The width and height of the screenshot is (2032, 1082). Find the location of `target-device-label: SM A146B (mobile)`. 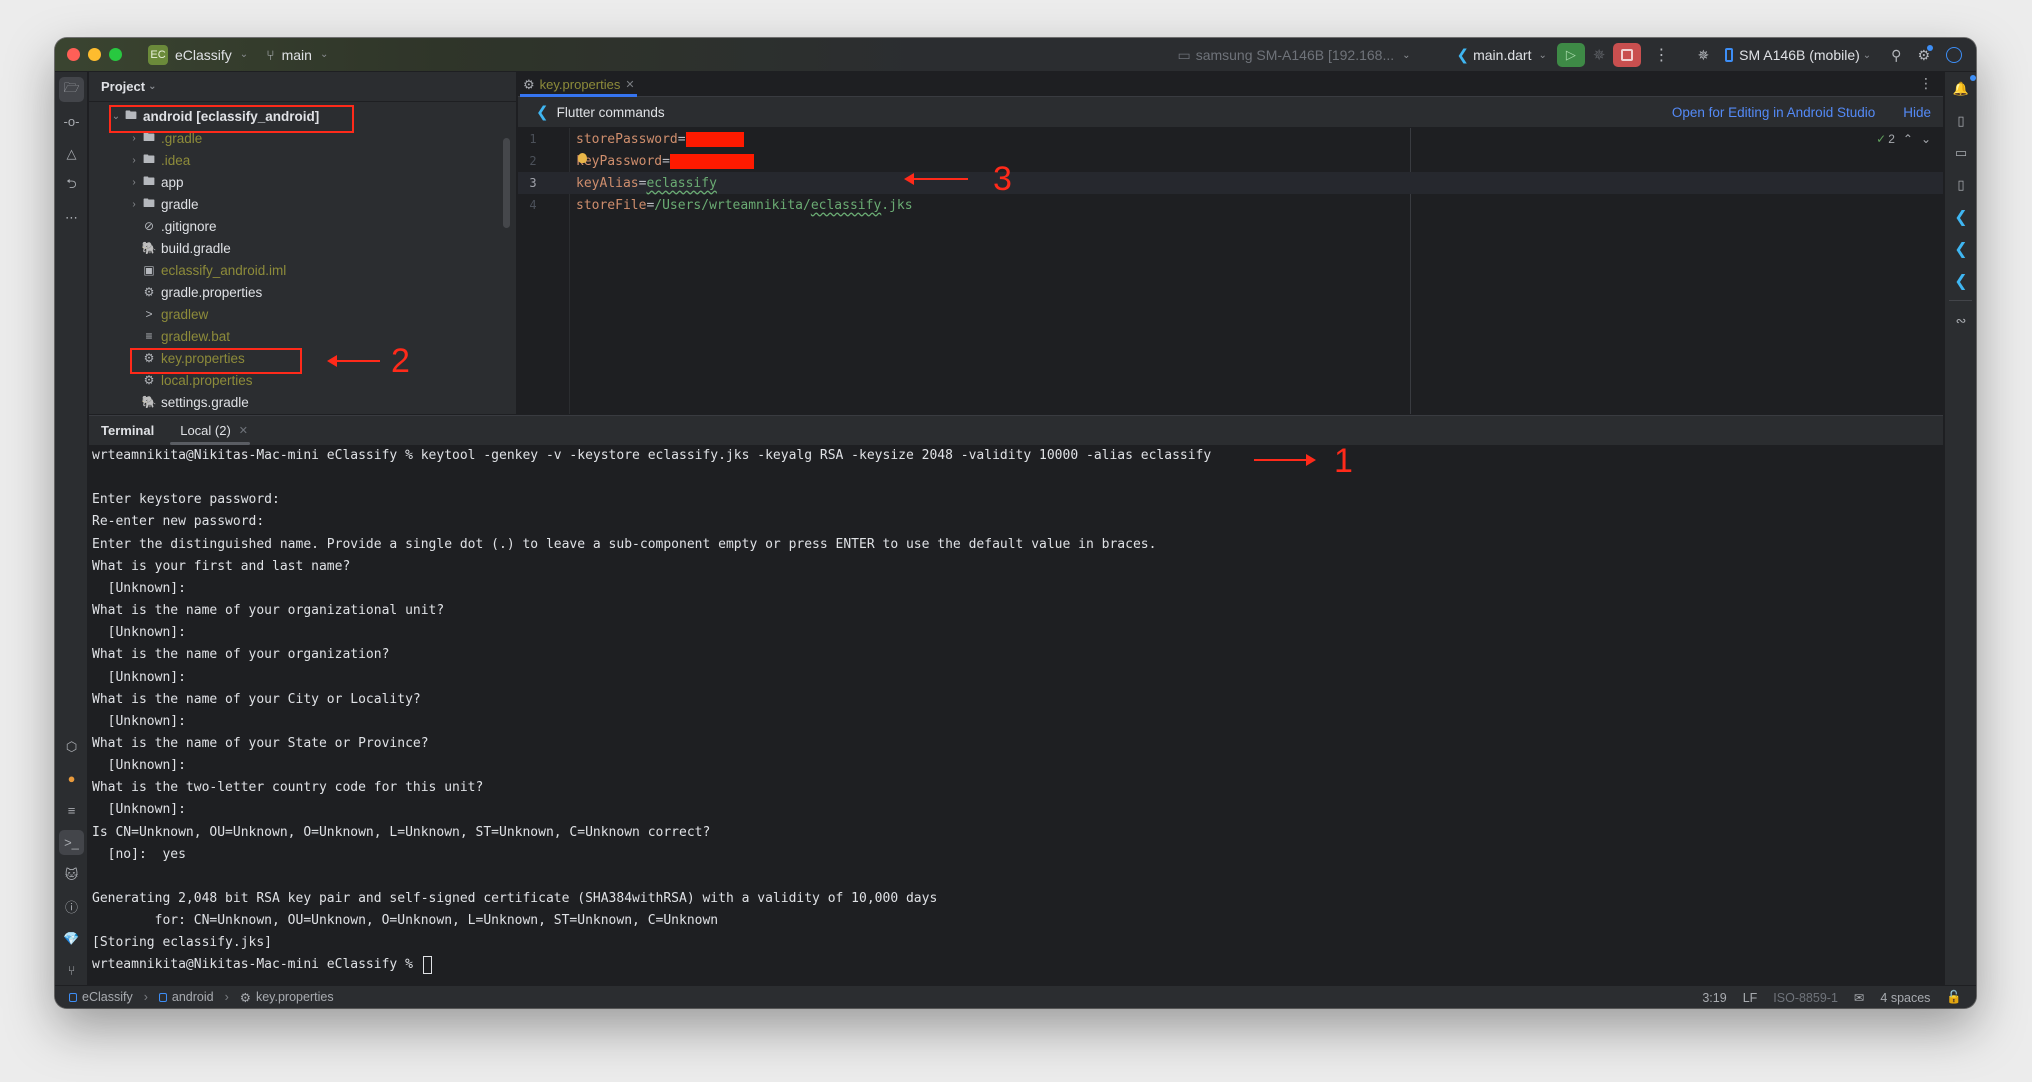

target-device-label: SM A146B (mobile) is located at coordinates (1799, 55).